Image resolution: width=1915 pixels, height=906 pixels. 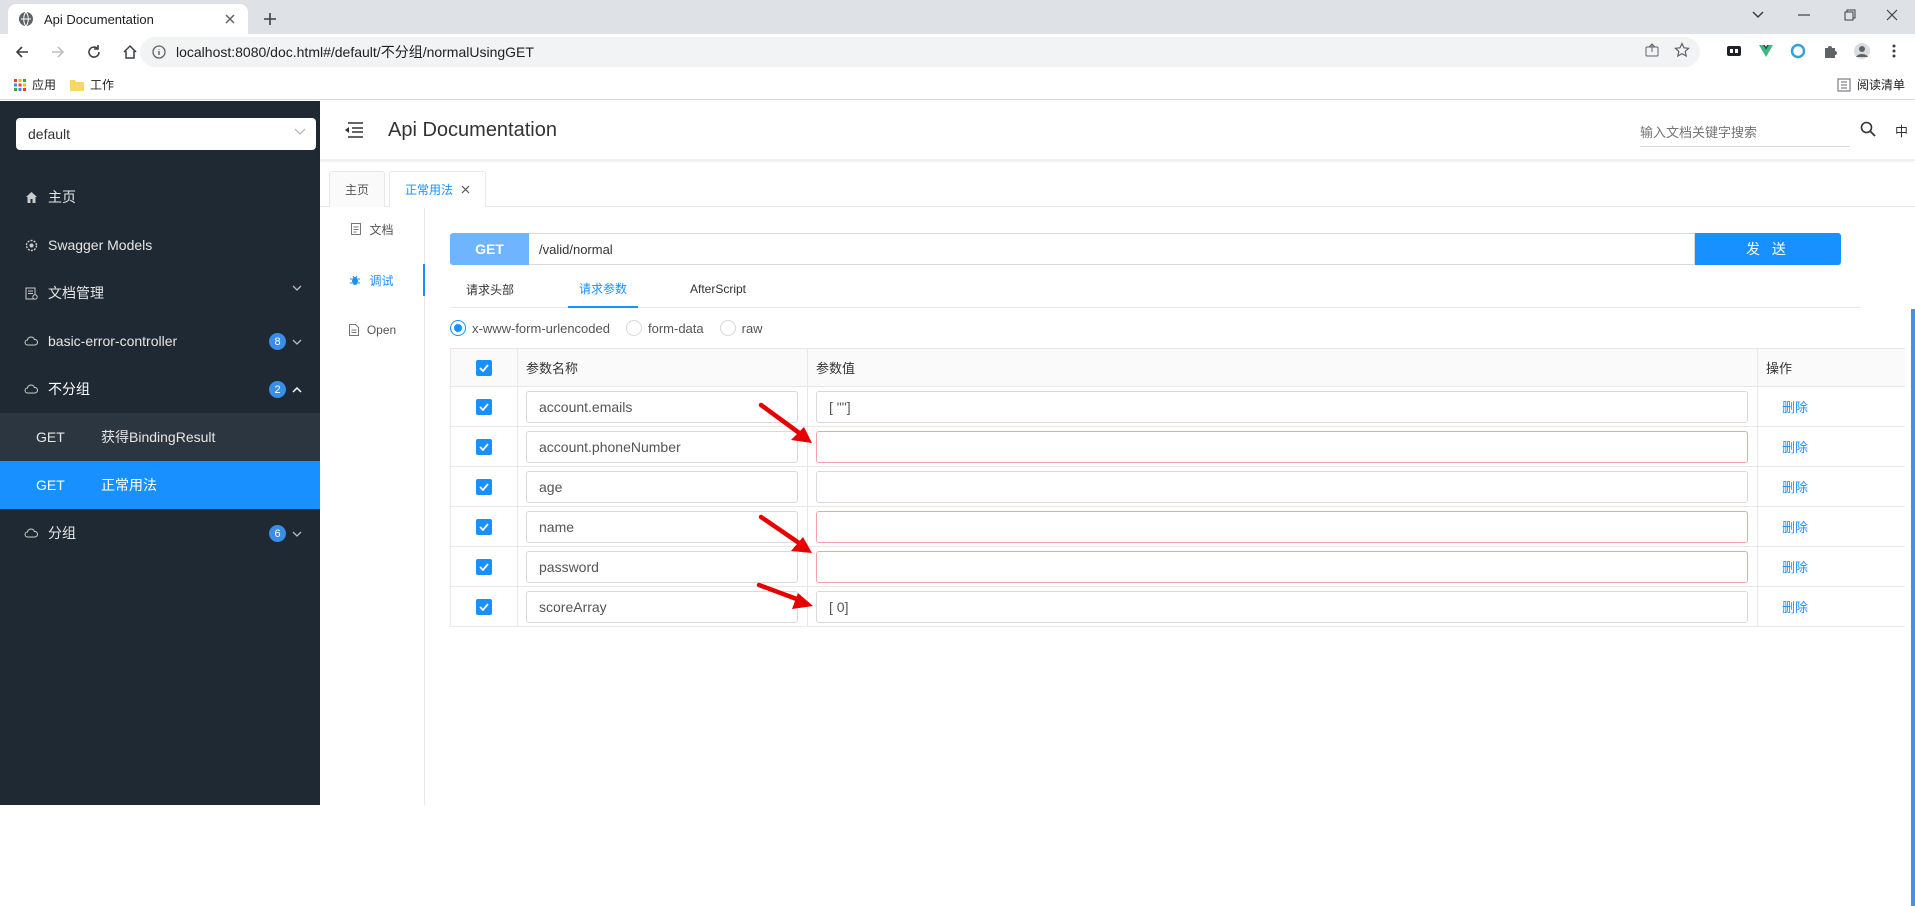 I want to click on param-name-input: age, so click(x=662, y=486).